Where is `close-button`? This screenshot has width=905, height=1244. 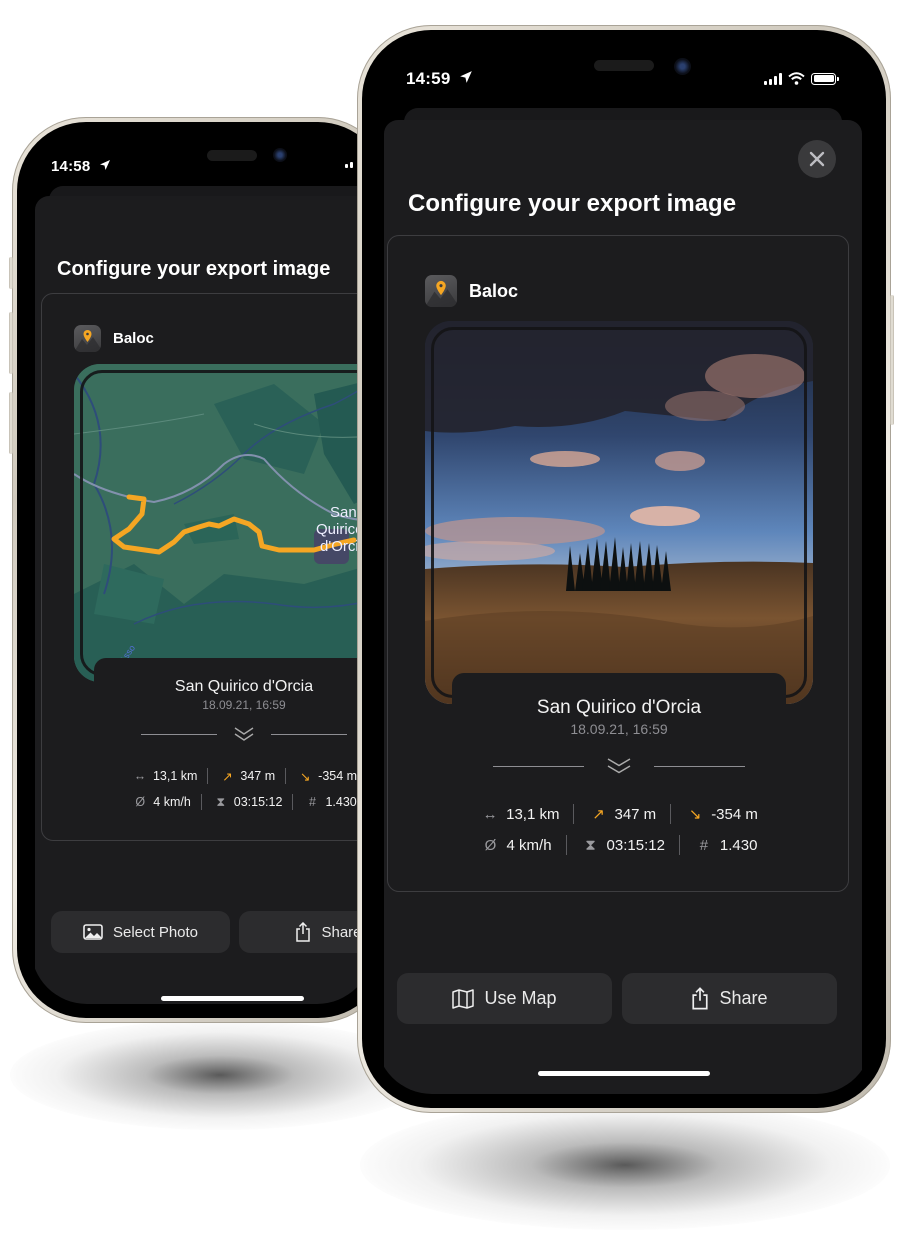
close-button is located at coordinates (817, 159).